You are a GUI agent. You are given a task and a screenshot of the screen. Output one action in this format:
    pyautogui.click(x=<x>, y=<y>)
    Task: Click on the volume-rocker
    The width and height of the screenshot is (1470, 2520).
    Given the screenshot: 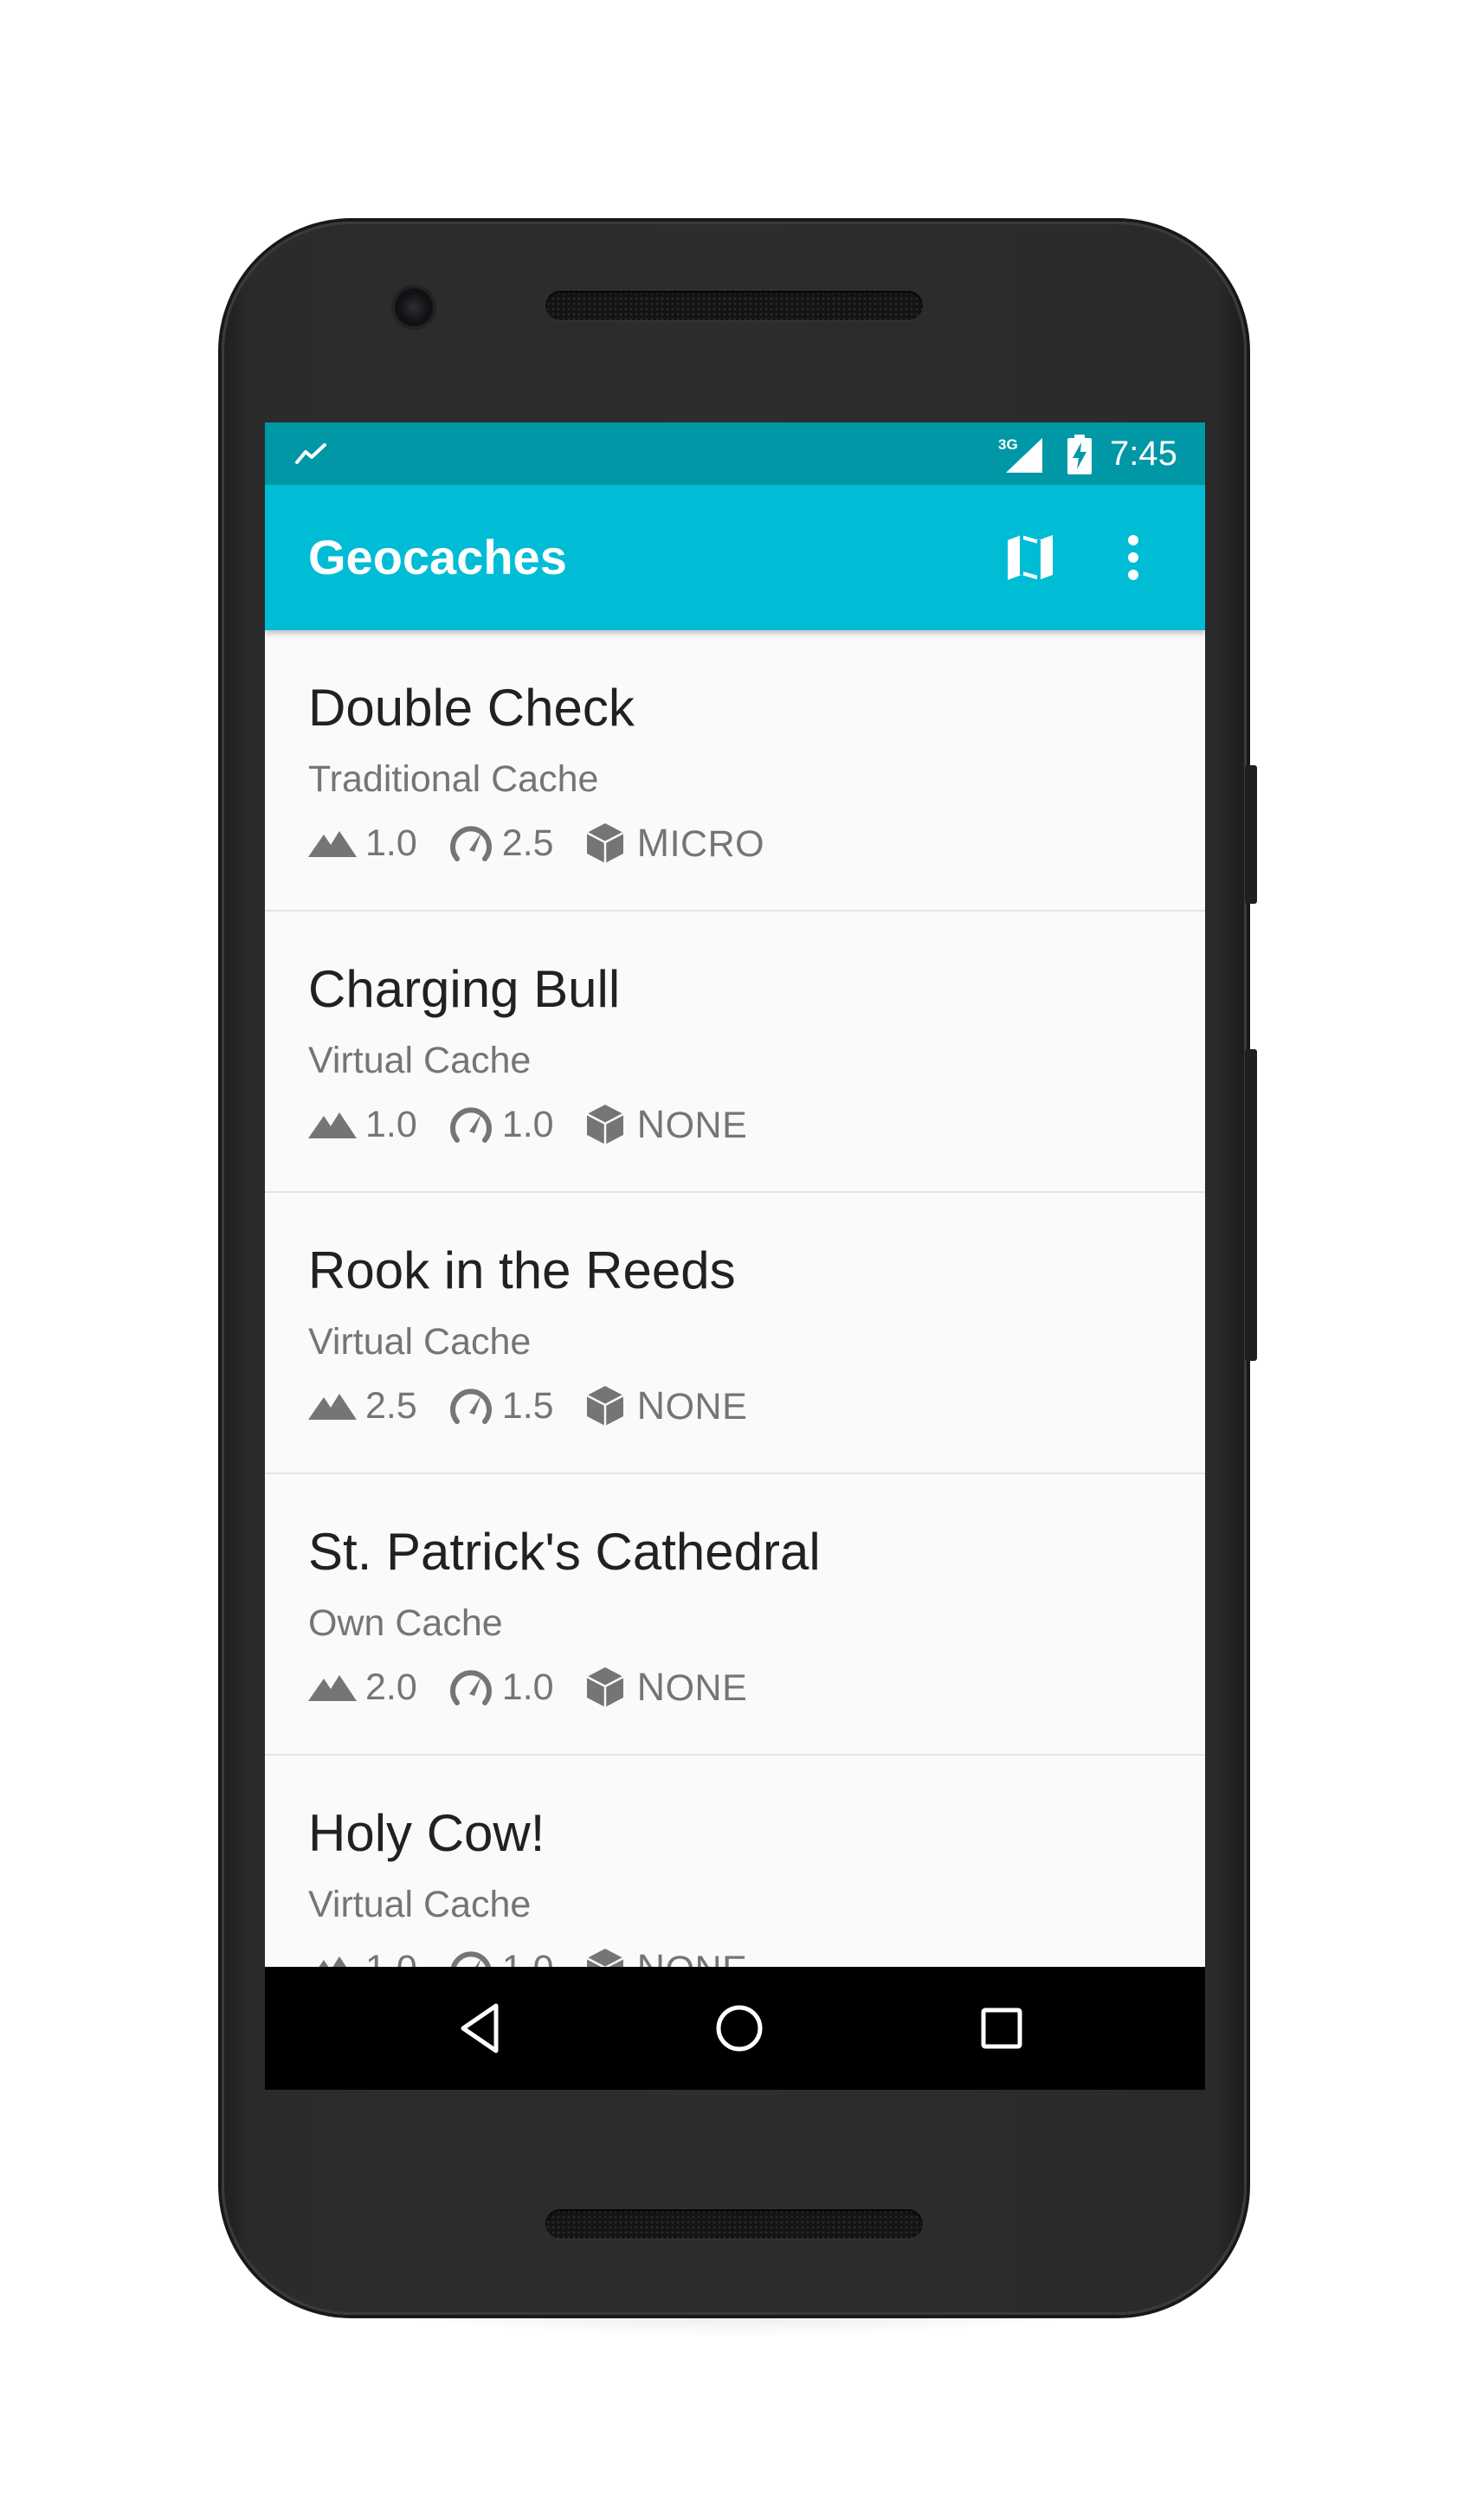 What is the action you would take?
    pyautogui.click(x=1251, y=1205)
    